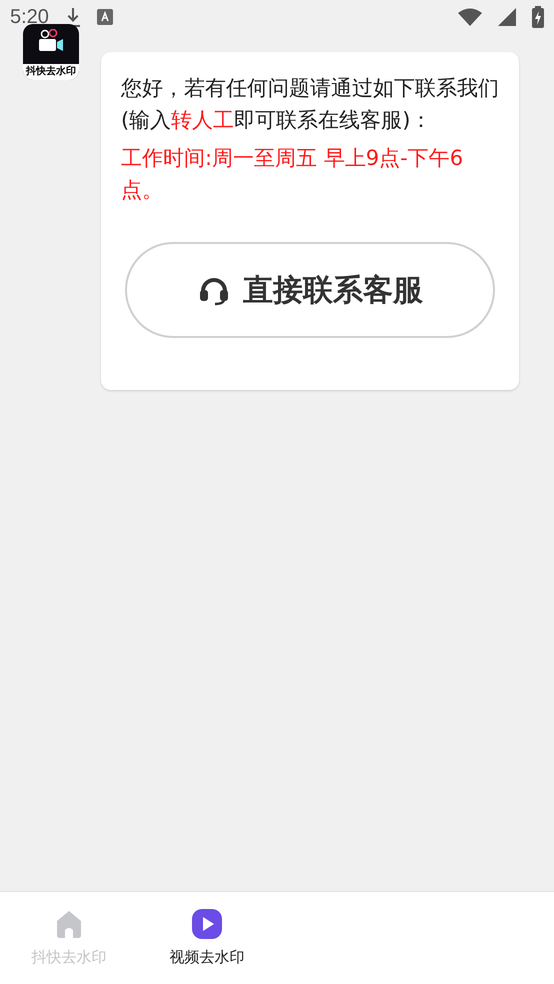 The height and width of the screenshot is (984, 554). Describe the element at coordinates (104, 17) in the screenshot. I see `keyboard-icon` at that location.